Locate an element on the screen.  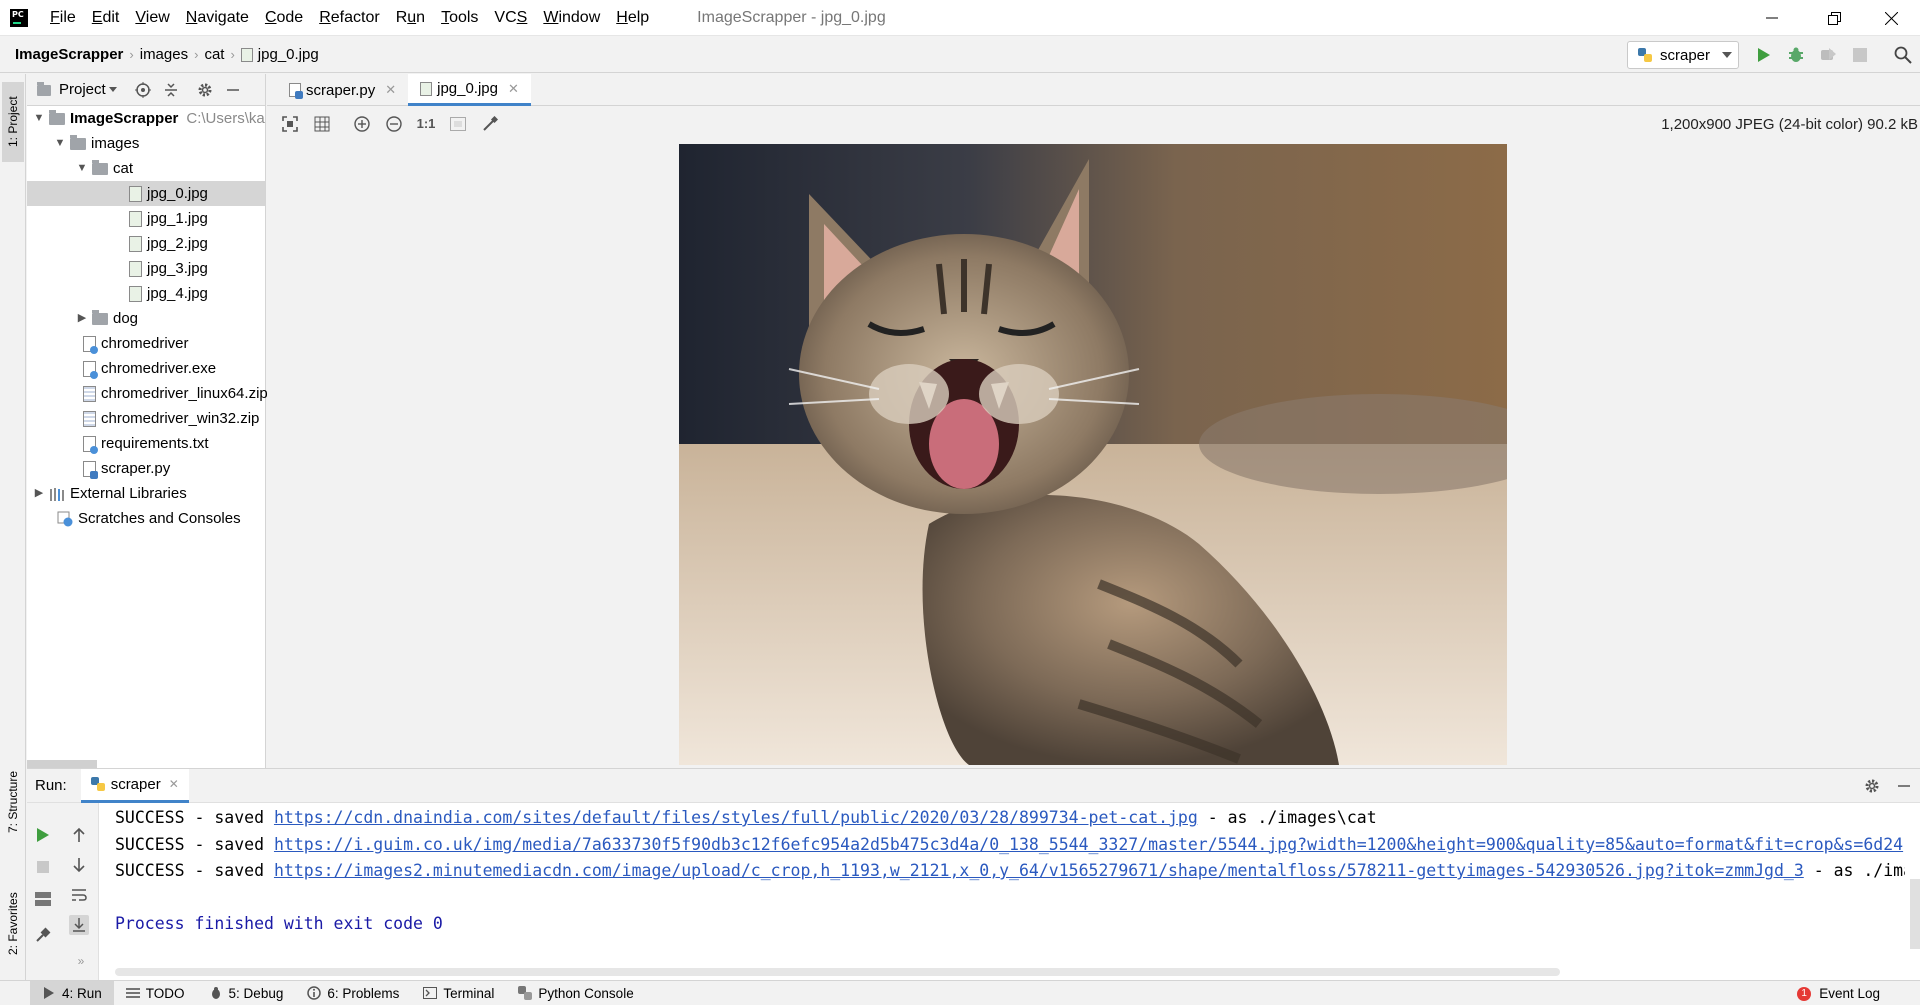
python-file-icon is located at coordinates (296, 91).